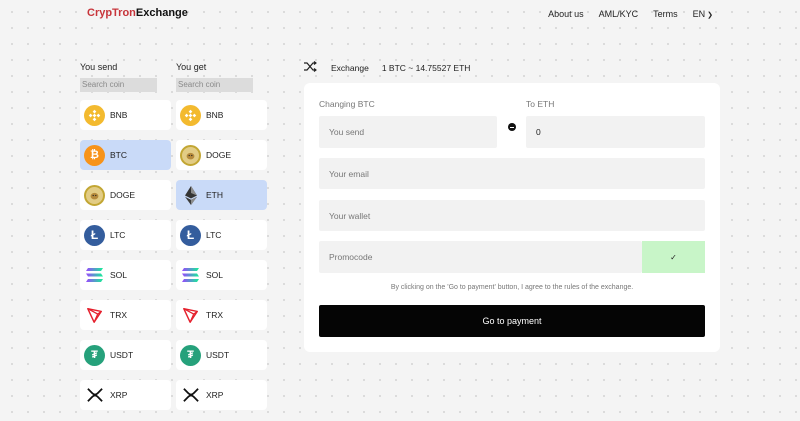 The height and width of the screenshot is (421, 800). I want to click on changing-label: Changing BTC, so click(347, 104).